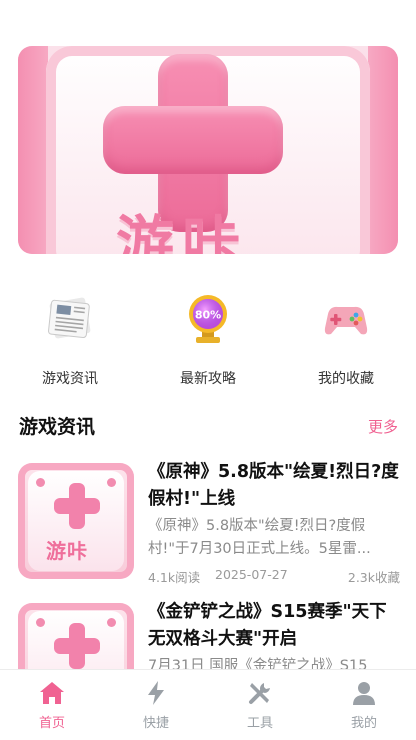 The image size is (416, 740). I want to click on tab-home: 首页, so click(52, 705).